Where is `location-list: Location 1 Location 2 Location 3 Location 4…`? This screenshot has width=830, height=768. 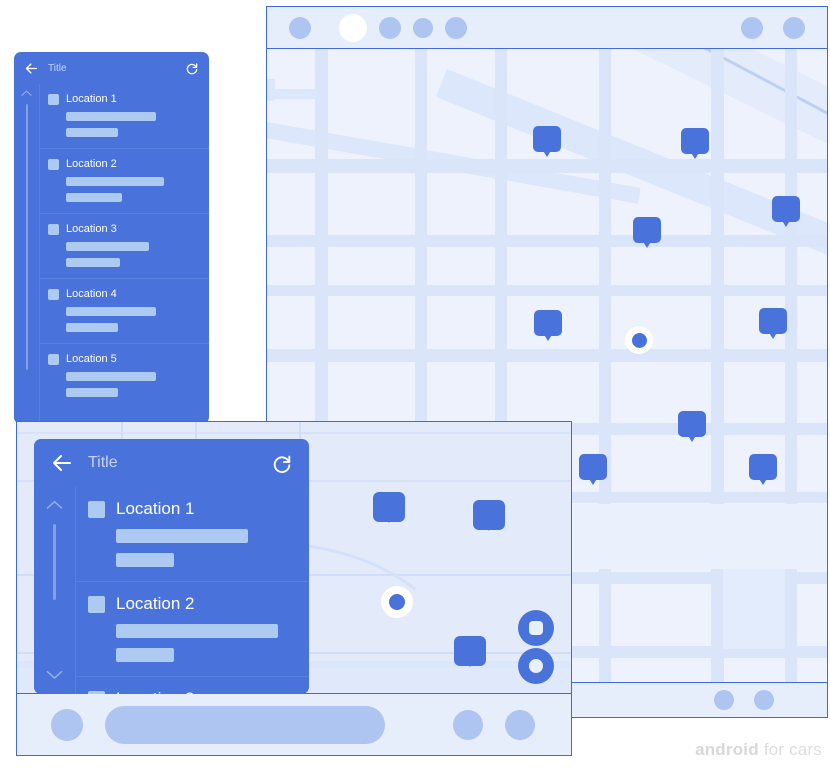 location-list: Location 1 Location 2 Location 3 Location 4… is located at coordinates (124, 254).